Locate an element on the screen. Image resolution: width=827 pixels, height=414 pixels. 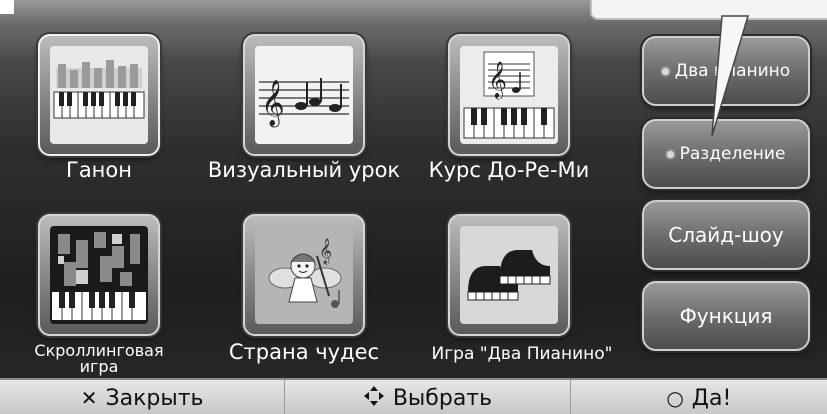
tile-hanon-label: Ганон is located at coordinates (99, 170).